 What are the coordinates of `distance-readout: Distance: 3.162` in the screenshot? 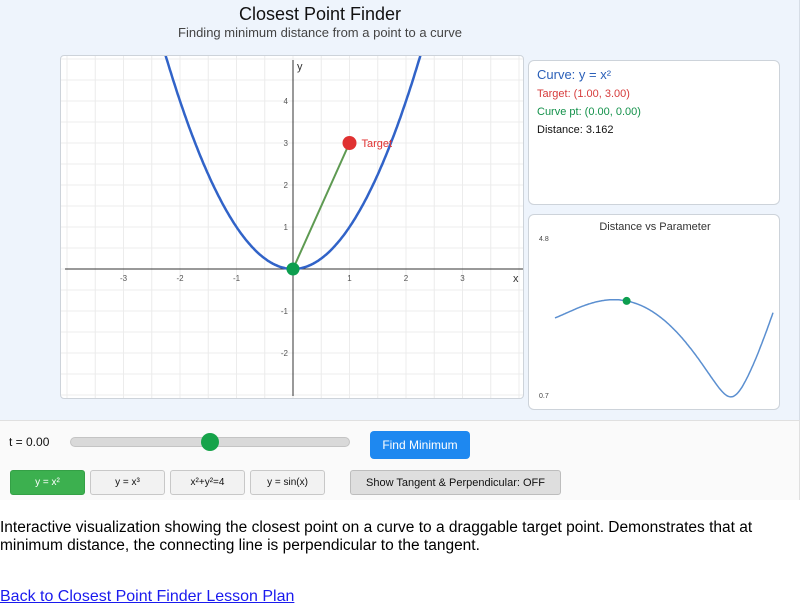 It's located at (575, 130).